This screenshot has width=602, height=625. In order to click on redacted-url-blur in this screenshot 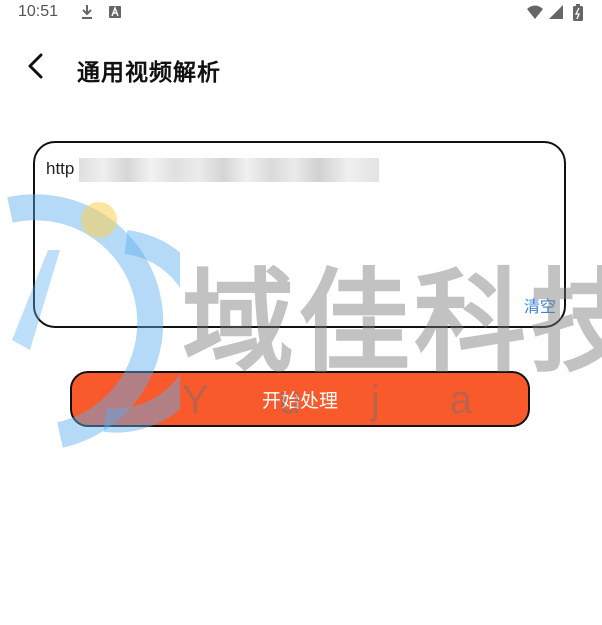, I will do `click(229, 170)`.